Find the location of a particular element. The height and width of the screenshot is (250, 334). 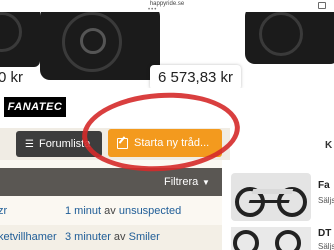

thread-last-post: 1 minut av unsuspected is located at coordinates (123, 211).